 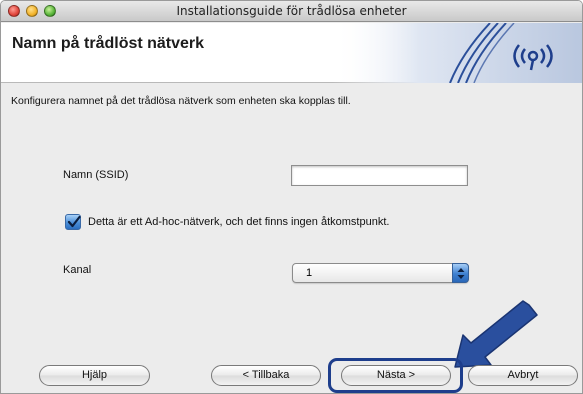 I want to click on channel-select: 1, so click(x=380, y=273).